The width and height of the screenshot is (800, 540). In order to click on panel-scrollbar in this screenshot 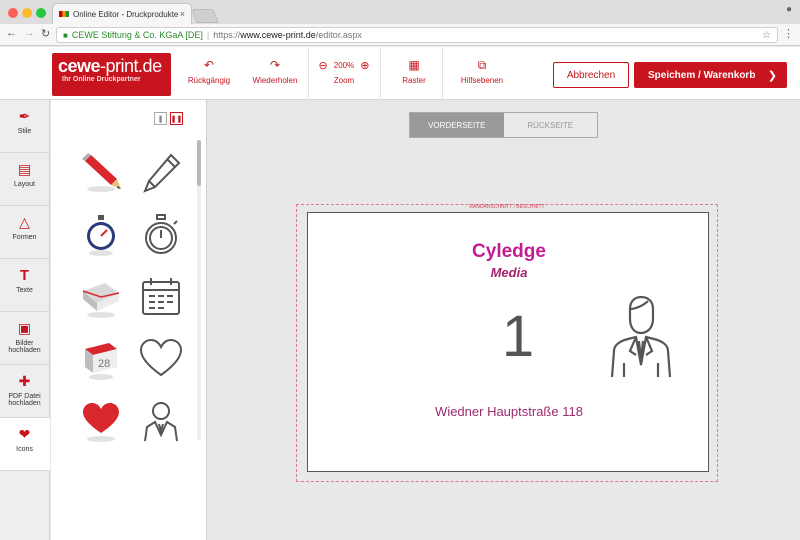, I will do `click(199, 290)`.